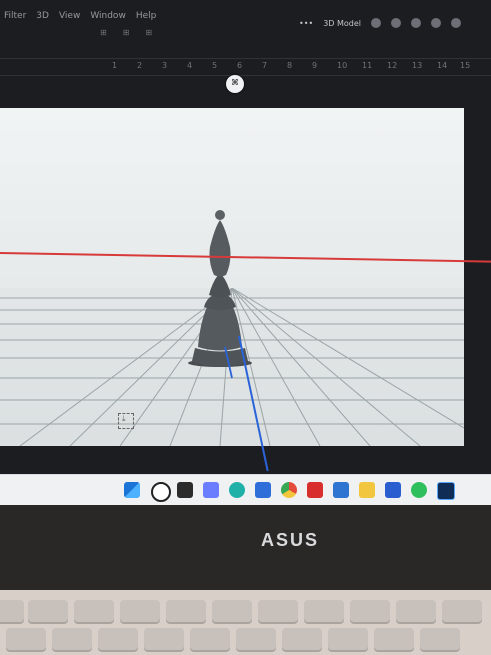 Image resolution: width=491 pixels, height=655 pixels. Describe the element at coordinates (442, 65) in the screenshot. I see `ruler-14: 14` at that location.